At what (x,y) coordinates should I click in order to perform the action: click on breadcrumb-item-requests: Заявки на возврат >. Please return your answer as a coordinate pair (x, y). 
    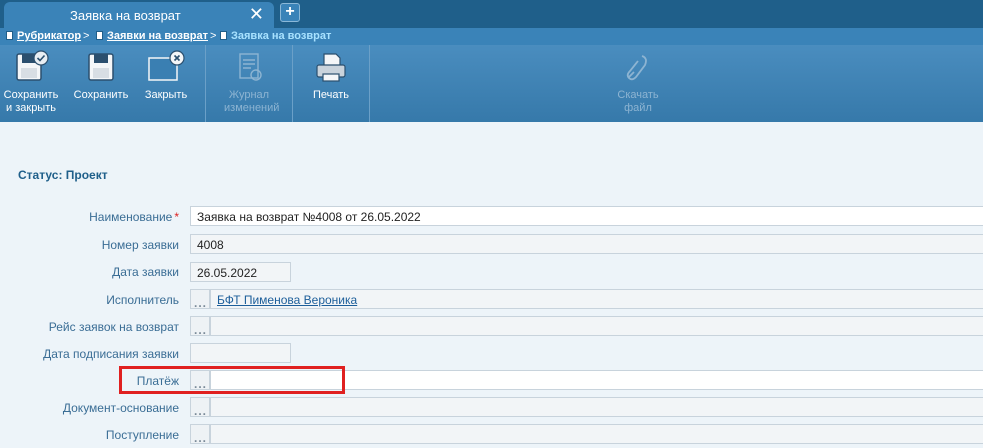
    Looking at the image, I should click on (156, 36).